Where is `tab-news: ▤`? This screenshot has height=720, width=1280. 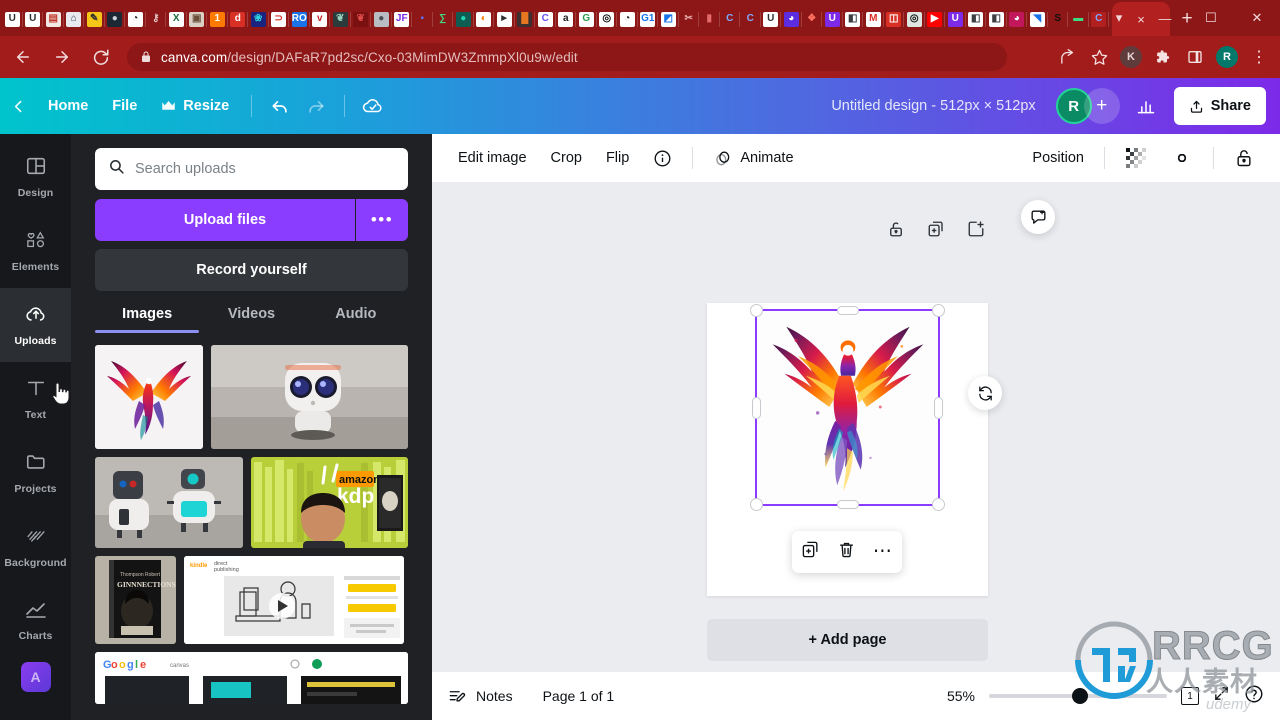 tab-news: ▤ is located at coordinates (53, 19).